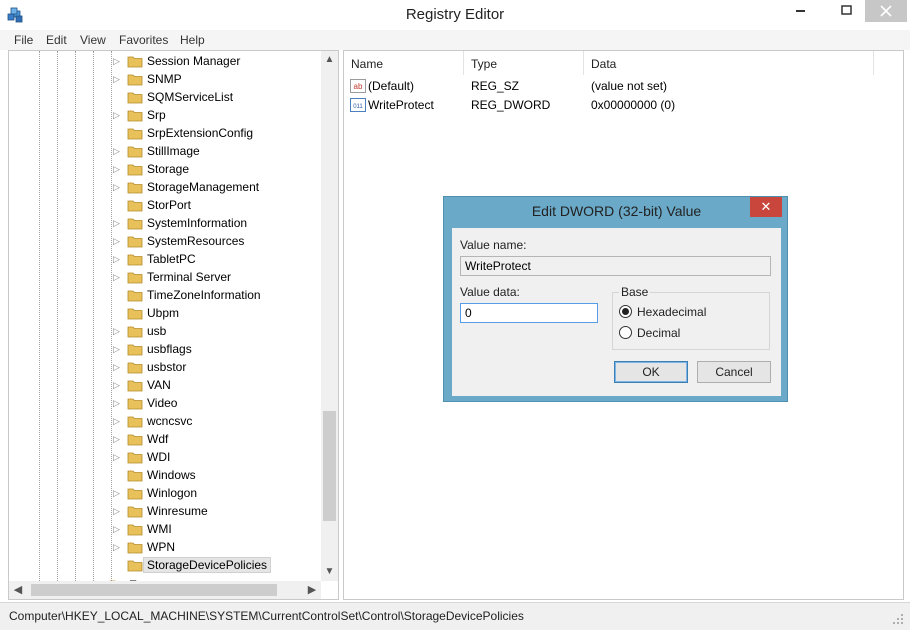 The width and height of the screenshot is (910, 630). I want to click on scroll-down-arrow-icon: ▼, so click(329, 572).